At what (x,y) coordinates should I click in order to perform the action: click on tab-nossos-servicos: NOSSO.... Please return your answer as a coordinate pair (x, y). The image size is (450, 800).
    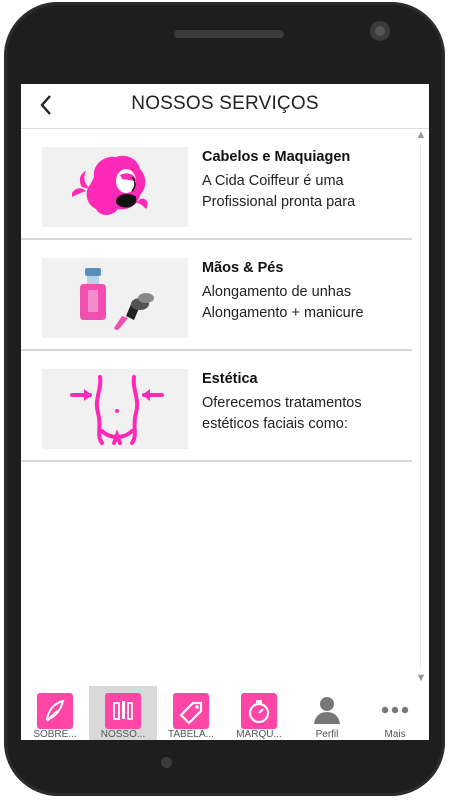
    Looking at the image, I should click on (123, 713).